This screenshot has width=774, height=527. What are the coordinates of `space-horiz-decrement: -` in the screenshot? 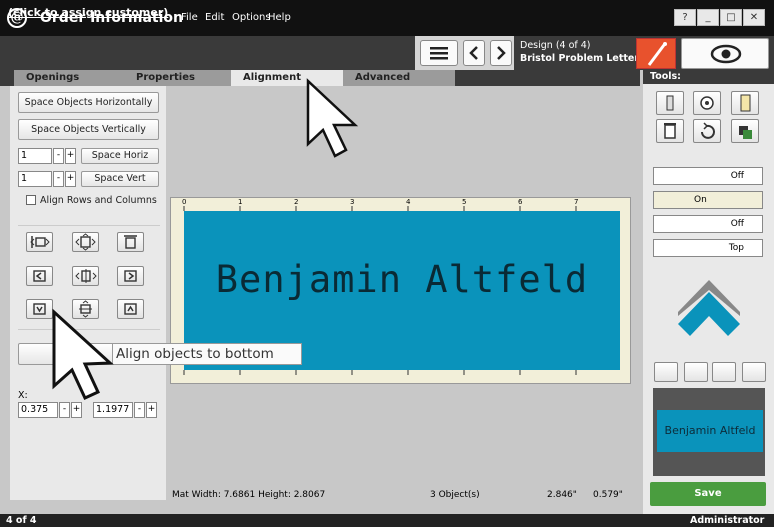 It's located at (58, 156).